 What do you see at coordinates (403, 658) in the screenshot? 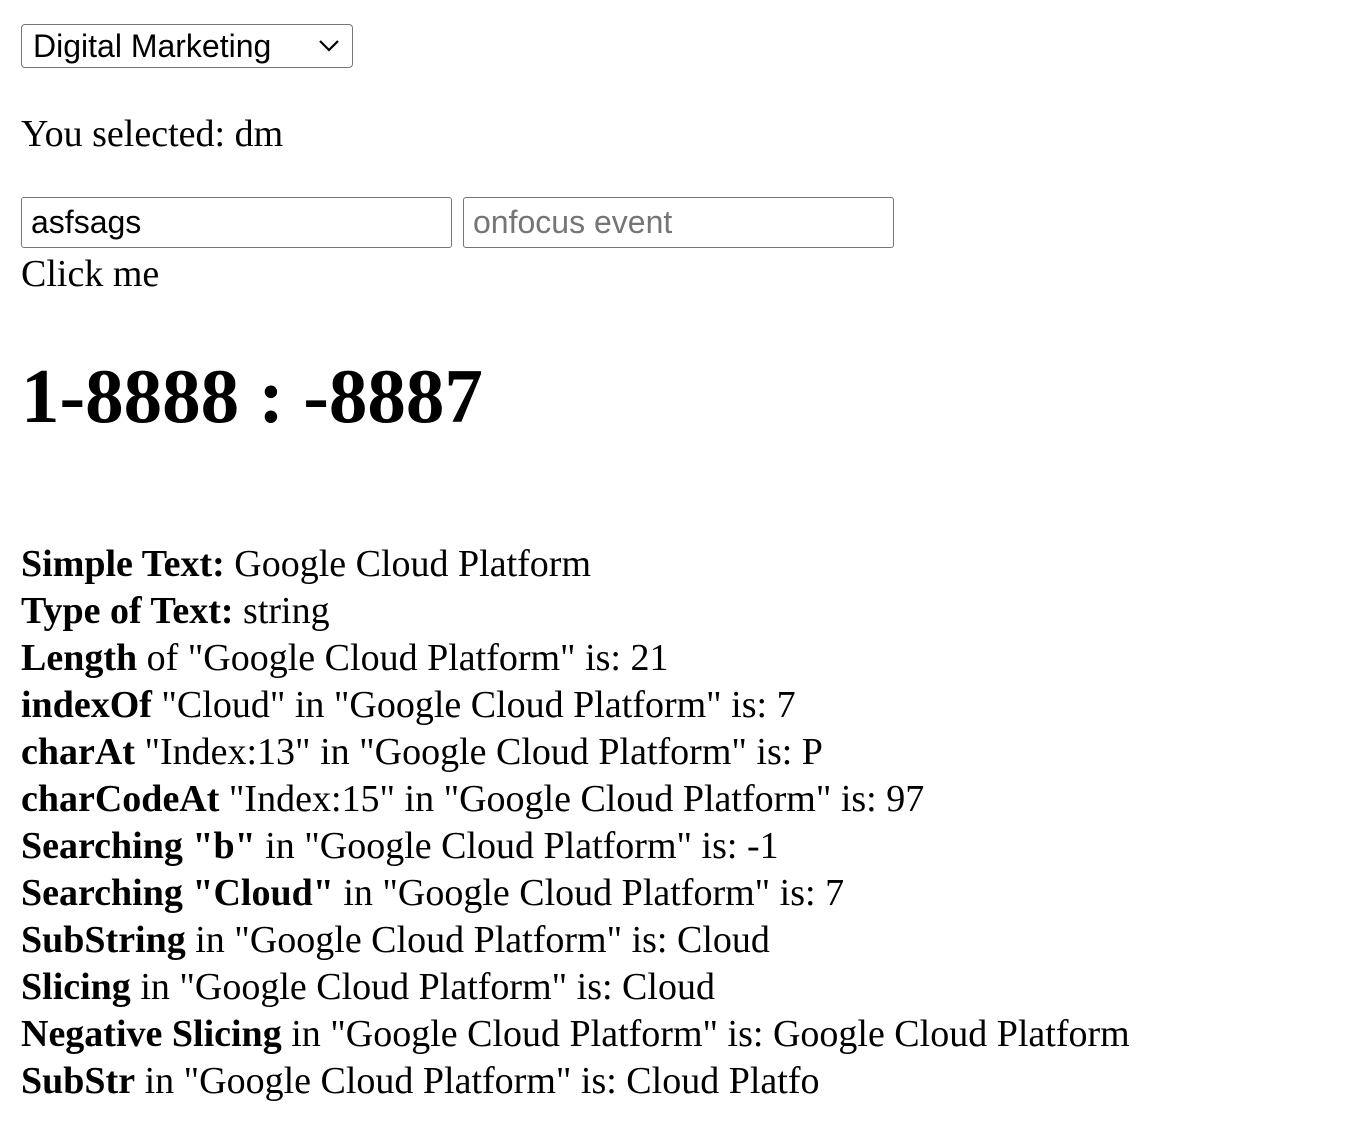
I see `result-value: of "Google Cloud Platform" is: 21` at bounding box center [403, 658].